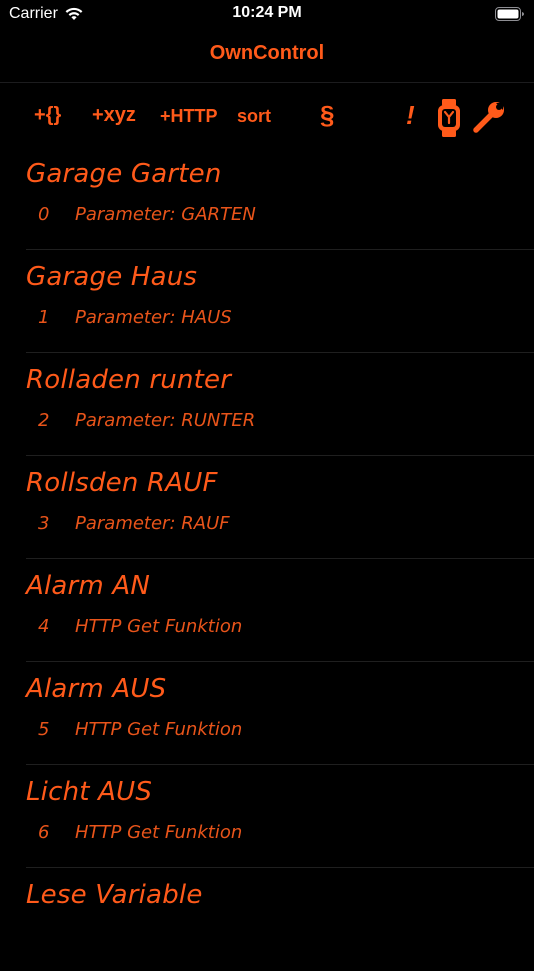 The width and height of the screenshot is (534, 971). I want to click on status-bar: Carrier 10:24 PM, so click(267, 15).